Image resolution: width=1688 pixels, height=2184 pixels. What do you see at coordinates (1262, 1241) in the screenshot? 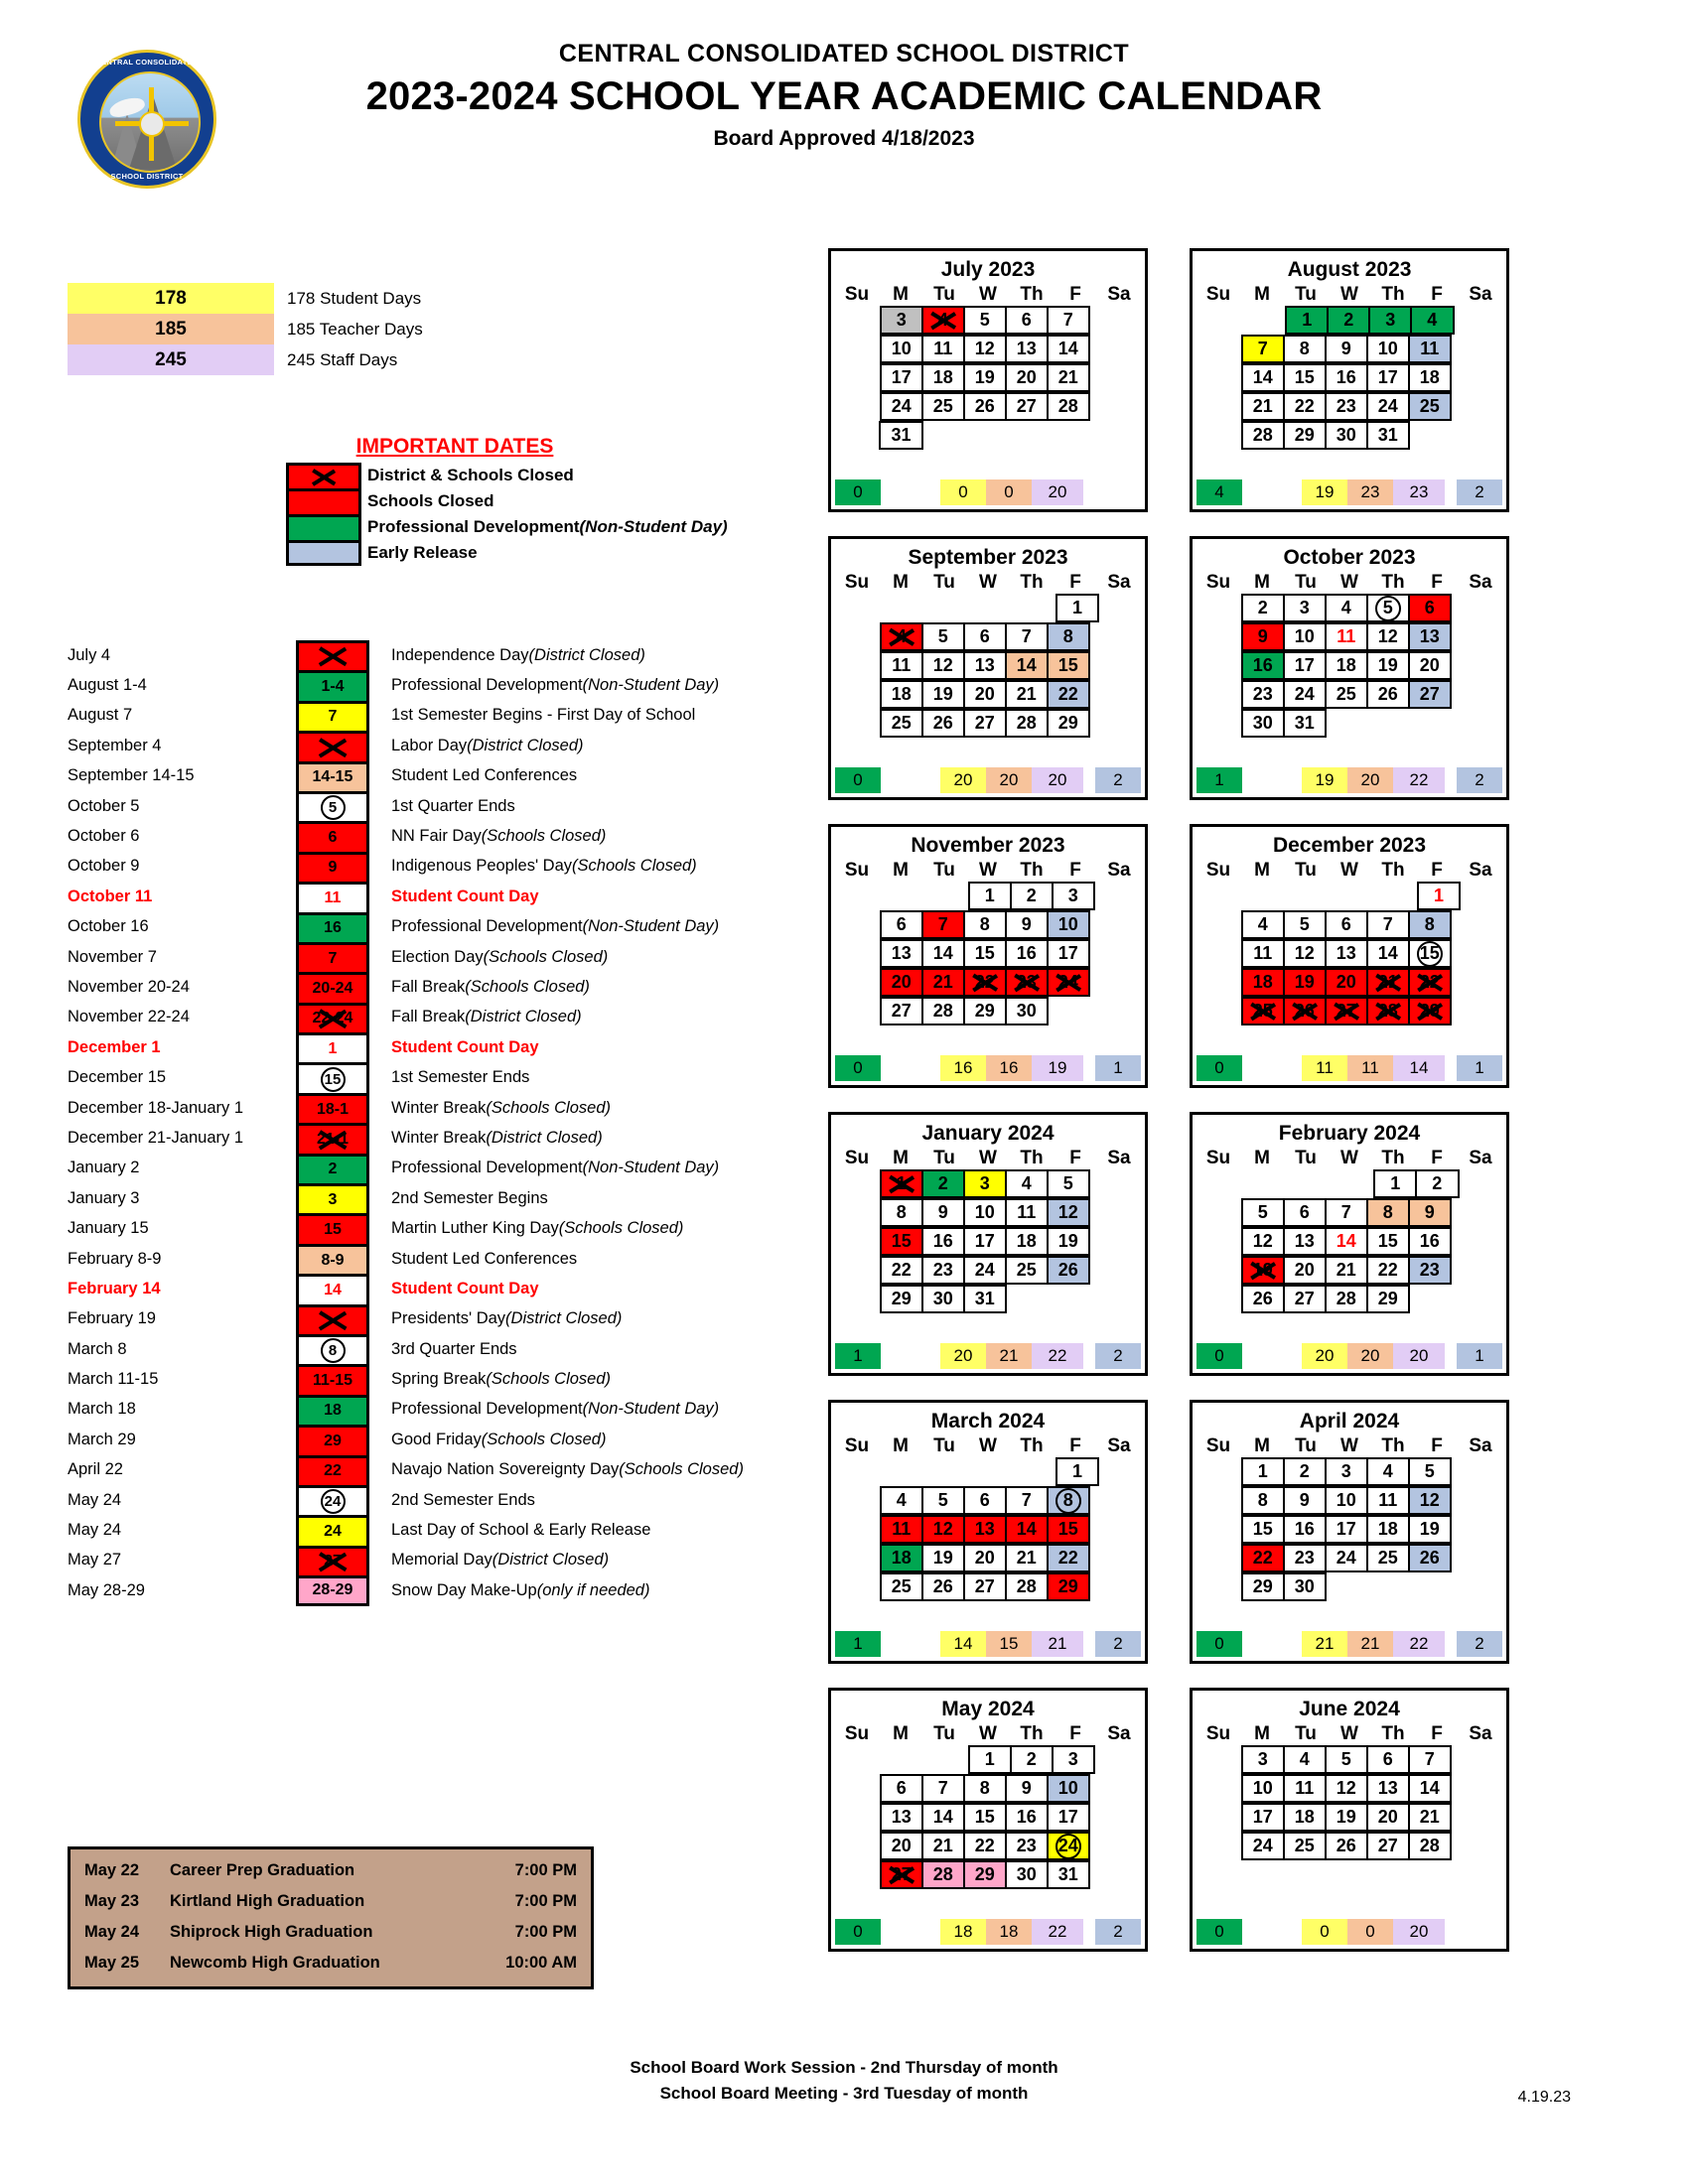
I see `day-cell: 12` at bounding box center [1262, 1241].